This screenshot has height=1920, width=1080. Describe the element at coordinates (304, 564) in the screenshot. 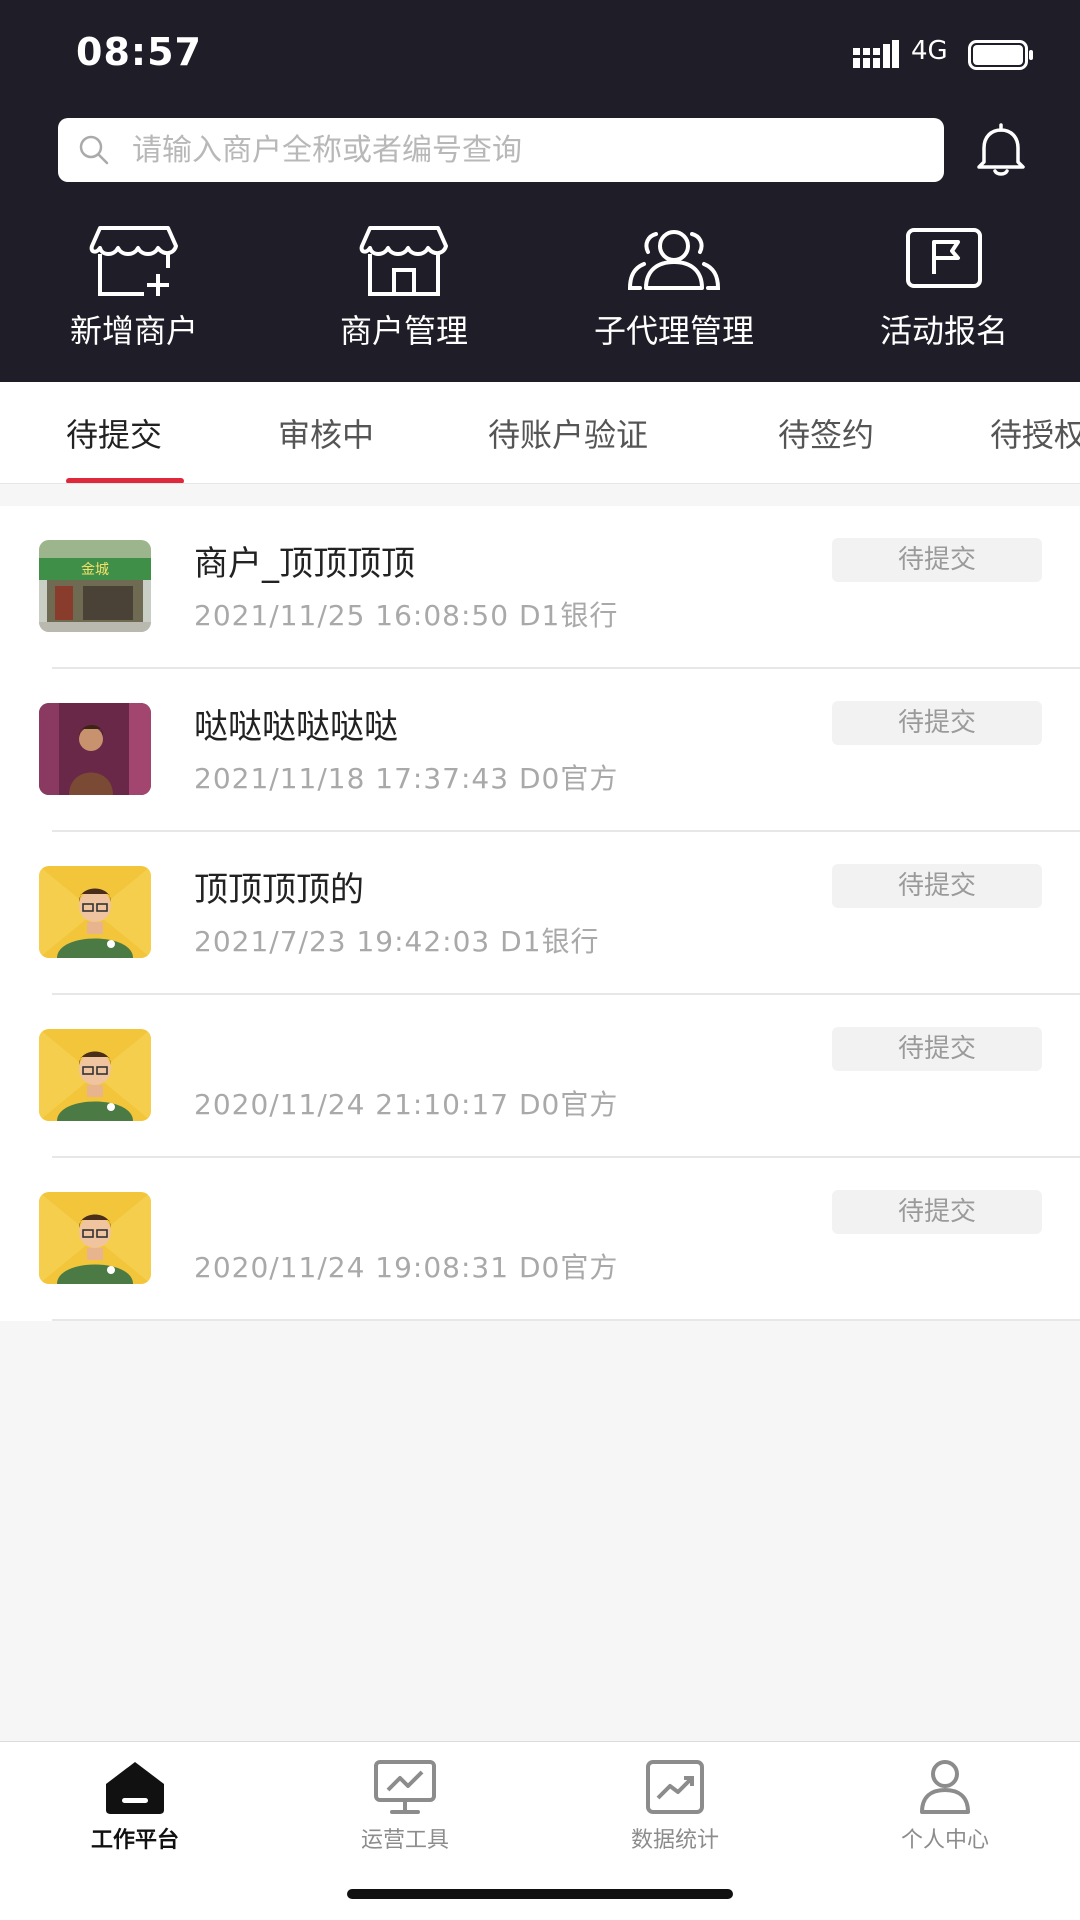

I see `merchant-name: 商户_顶顶顶顶` at that location.